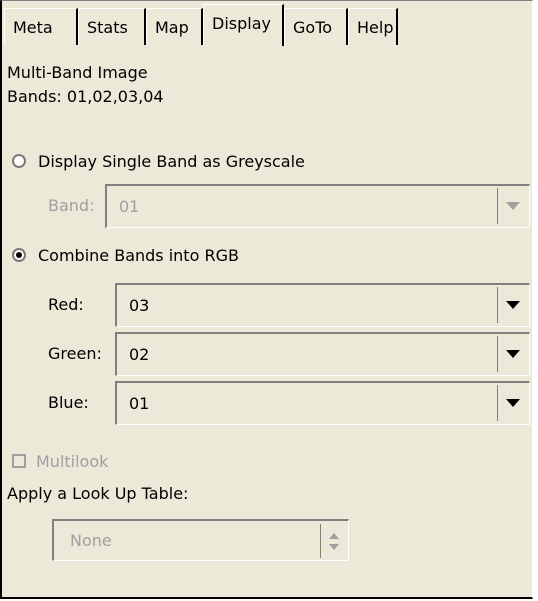 This screenshot has width=538, height=601. I want to click on tab-stats: Stats, so click(112, 26).